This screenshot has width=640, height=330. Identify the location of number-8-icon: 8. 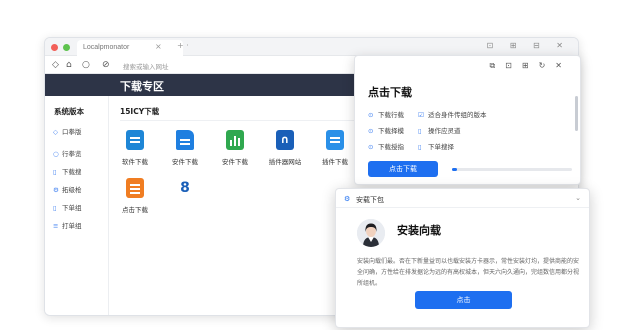
(185, 188).